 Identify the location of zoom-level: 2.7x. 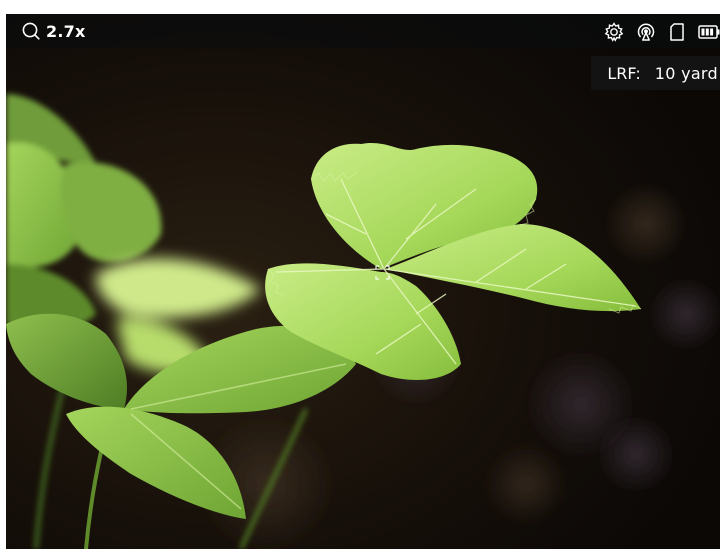
(66, 31).